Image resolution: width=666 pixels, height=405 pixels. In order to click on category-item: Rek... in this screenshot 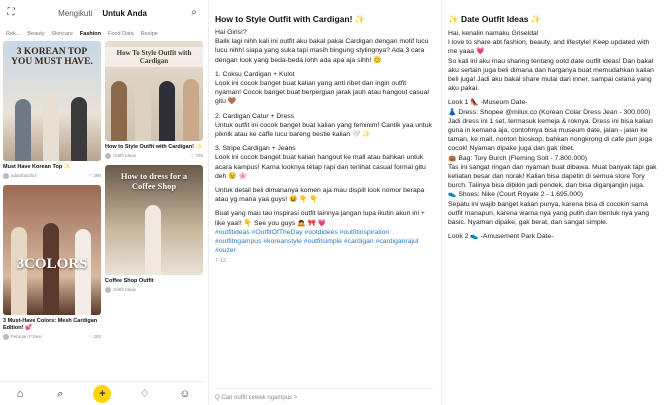, I will do `click(13, 34)`.